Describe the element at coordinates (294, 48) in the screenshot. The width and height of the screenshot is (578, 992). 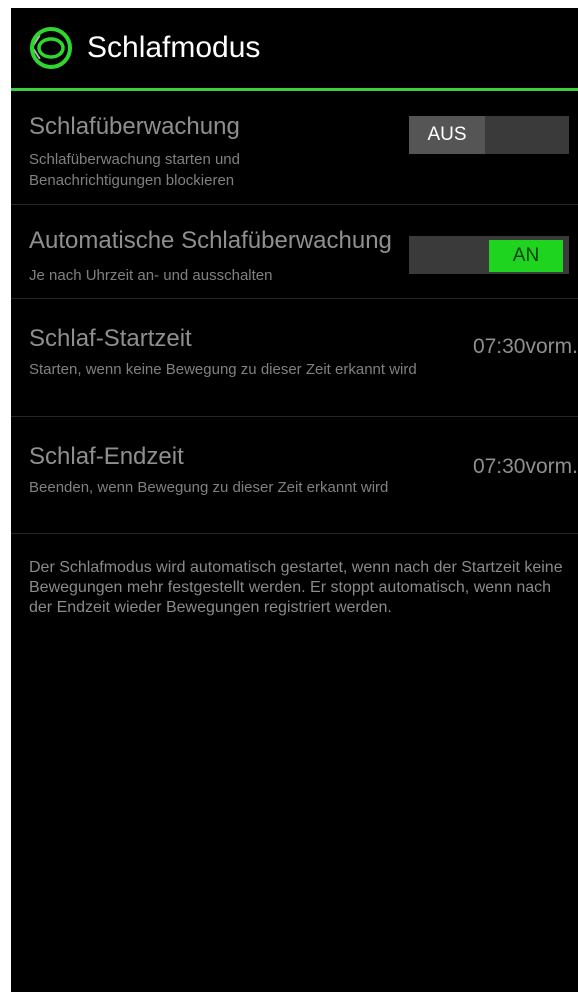
I see `top-bar: 〈 Schlafmodus` at that location.